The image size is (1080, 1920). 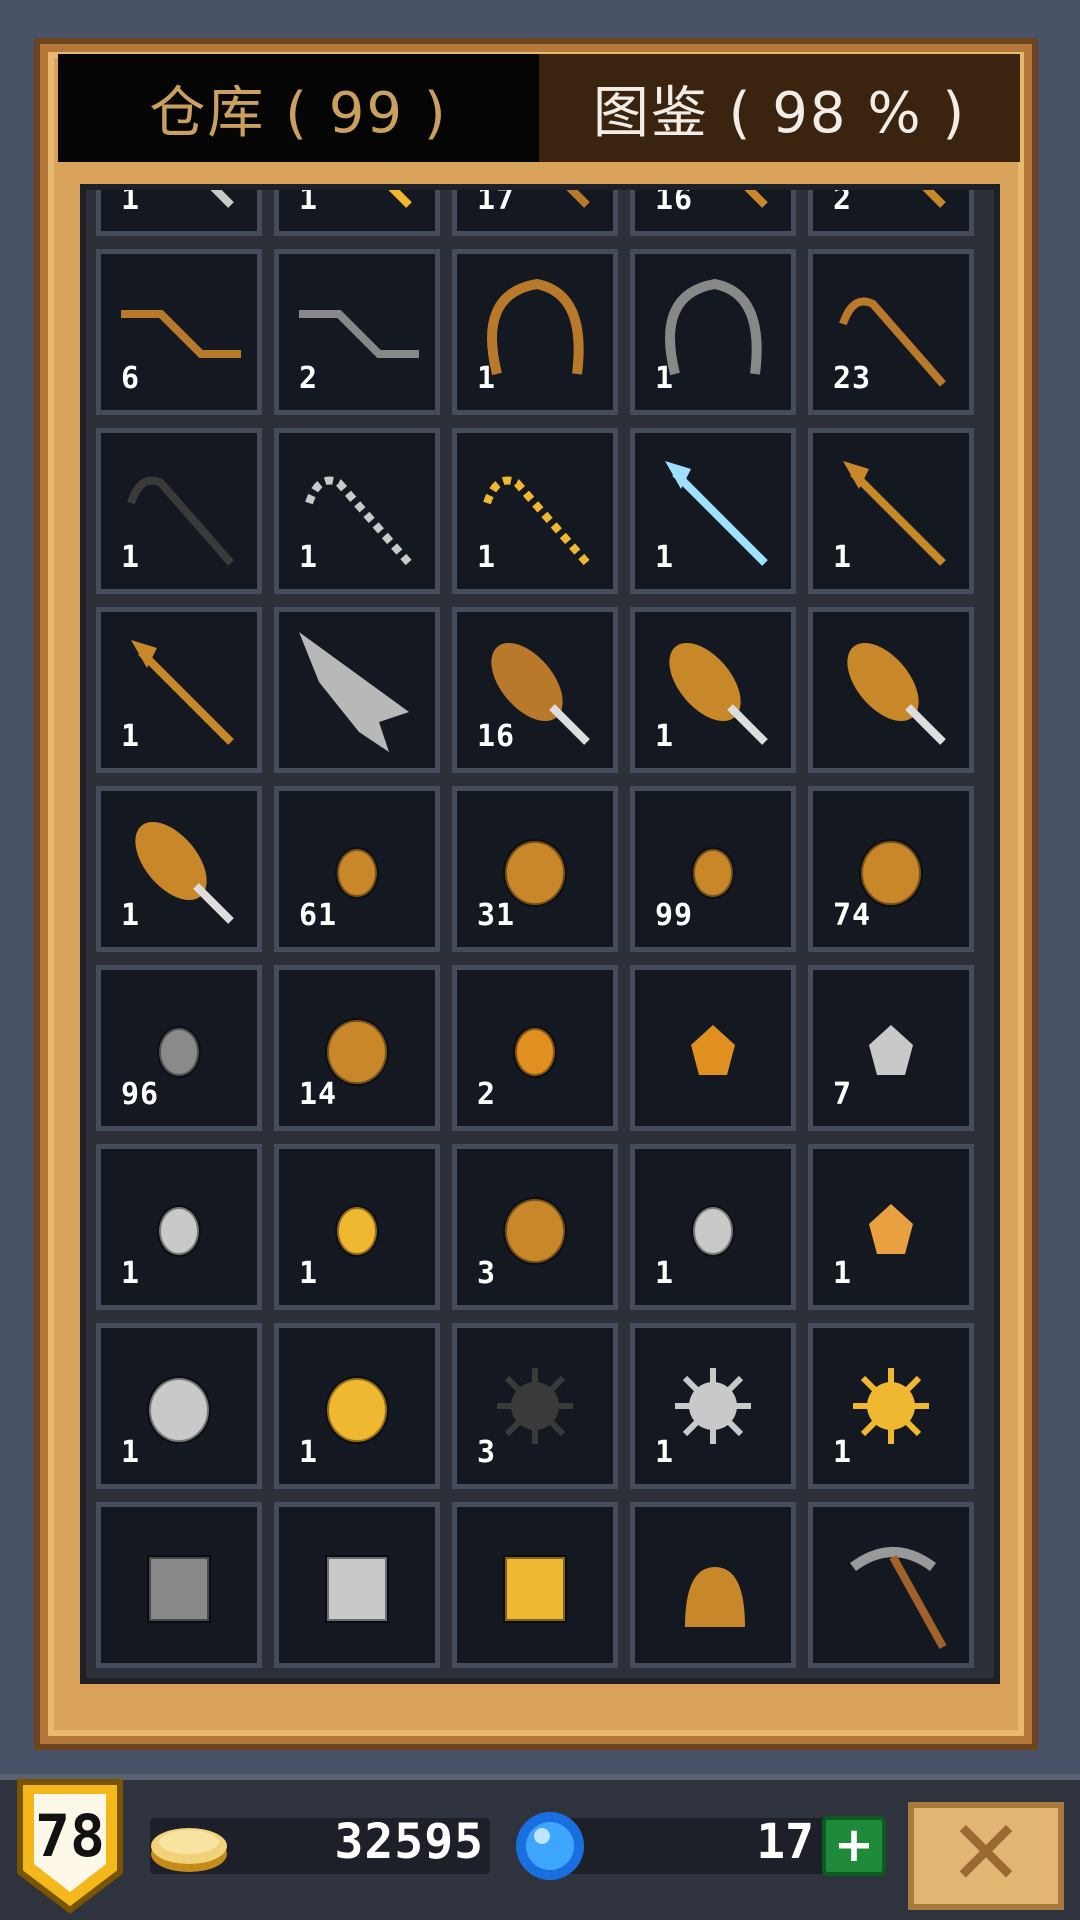 What do you see at coordinates (896, 693) in the screenshot?
I see `large-club-icon` at bounding box center [896, 693].